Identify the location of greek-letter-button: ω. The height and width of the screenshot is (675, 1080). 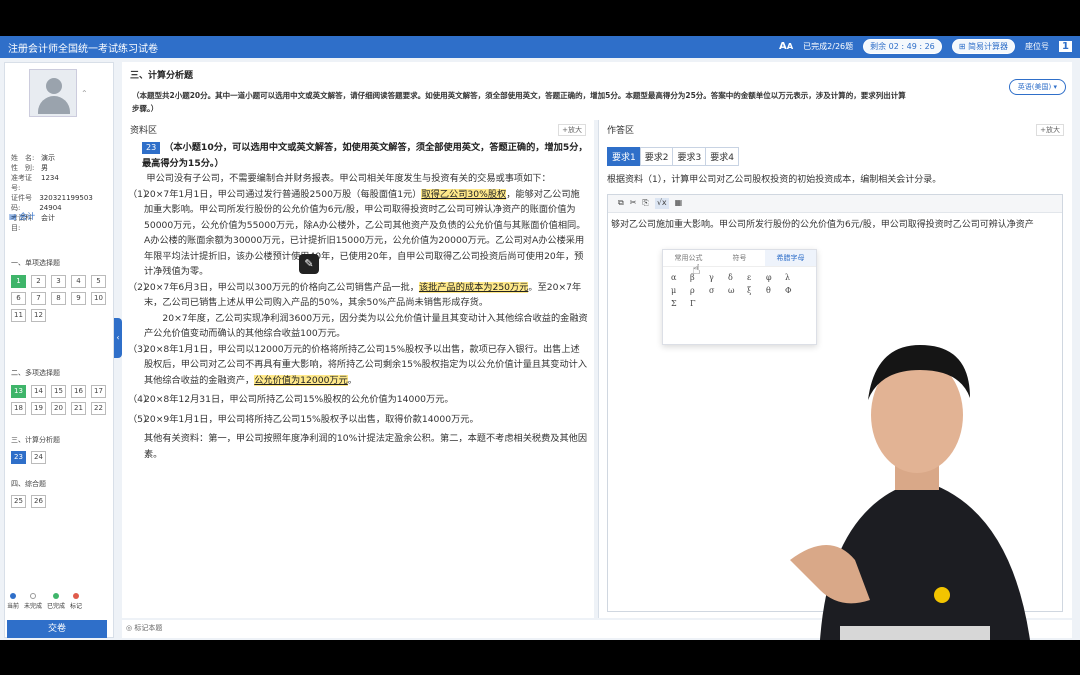
(737, 290).